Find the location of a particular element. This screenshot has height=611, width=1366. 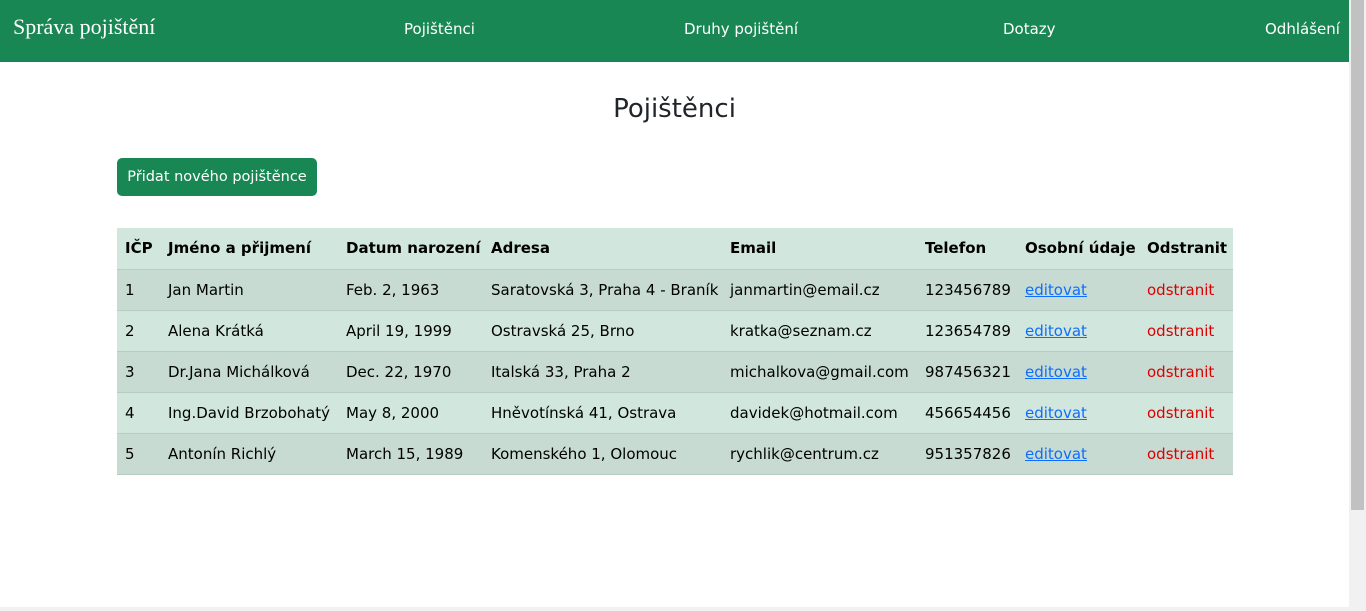

column-header-birth: Datum narození is located at coordinates (410, 249).